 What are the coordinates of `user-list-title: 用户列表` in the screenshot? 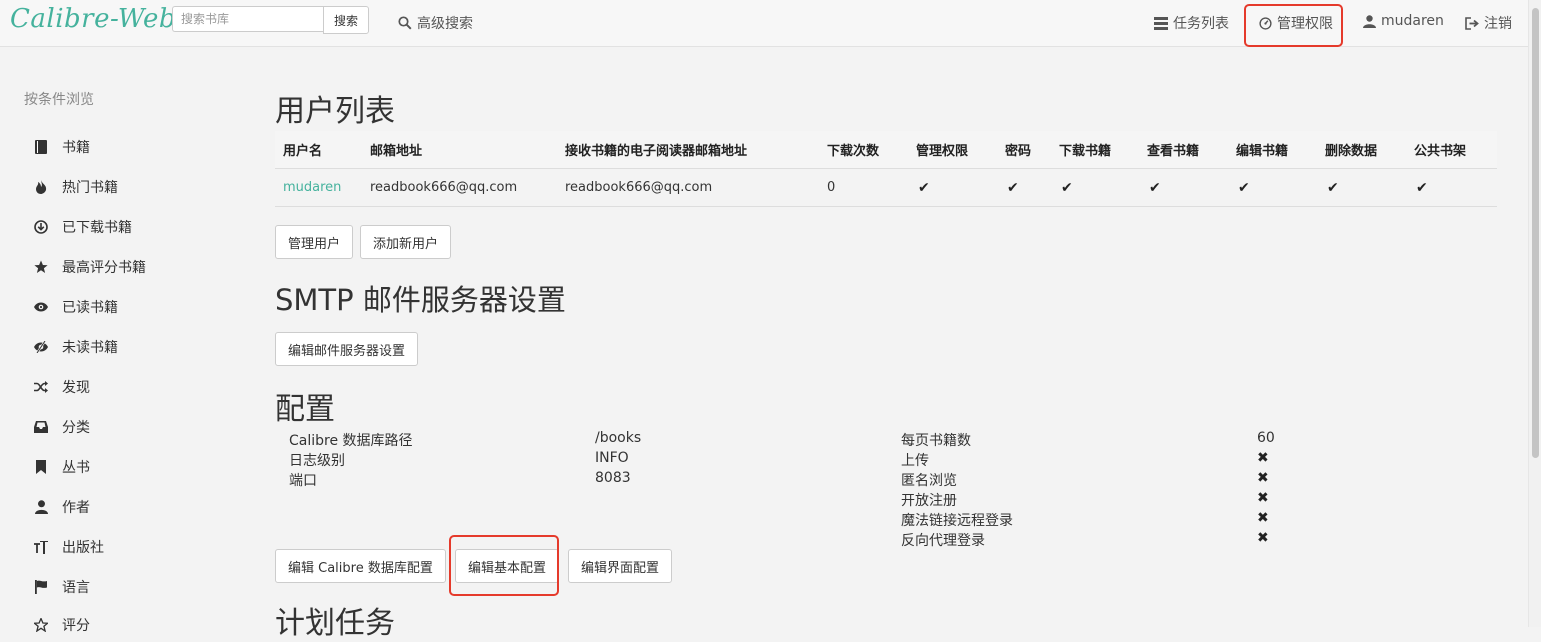 It's located at (335, 111).